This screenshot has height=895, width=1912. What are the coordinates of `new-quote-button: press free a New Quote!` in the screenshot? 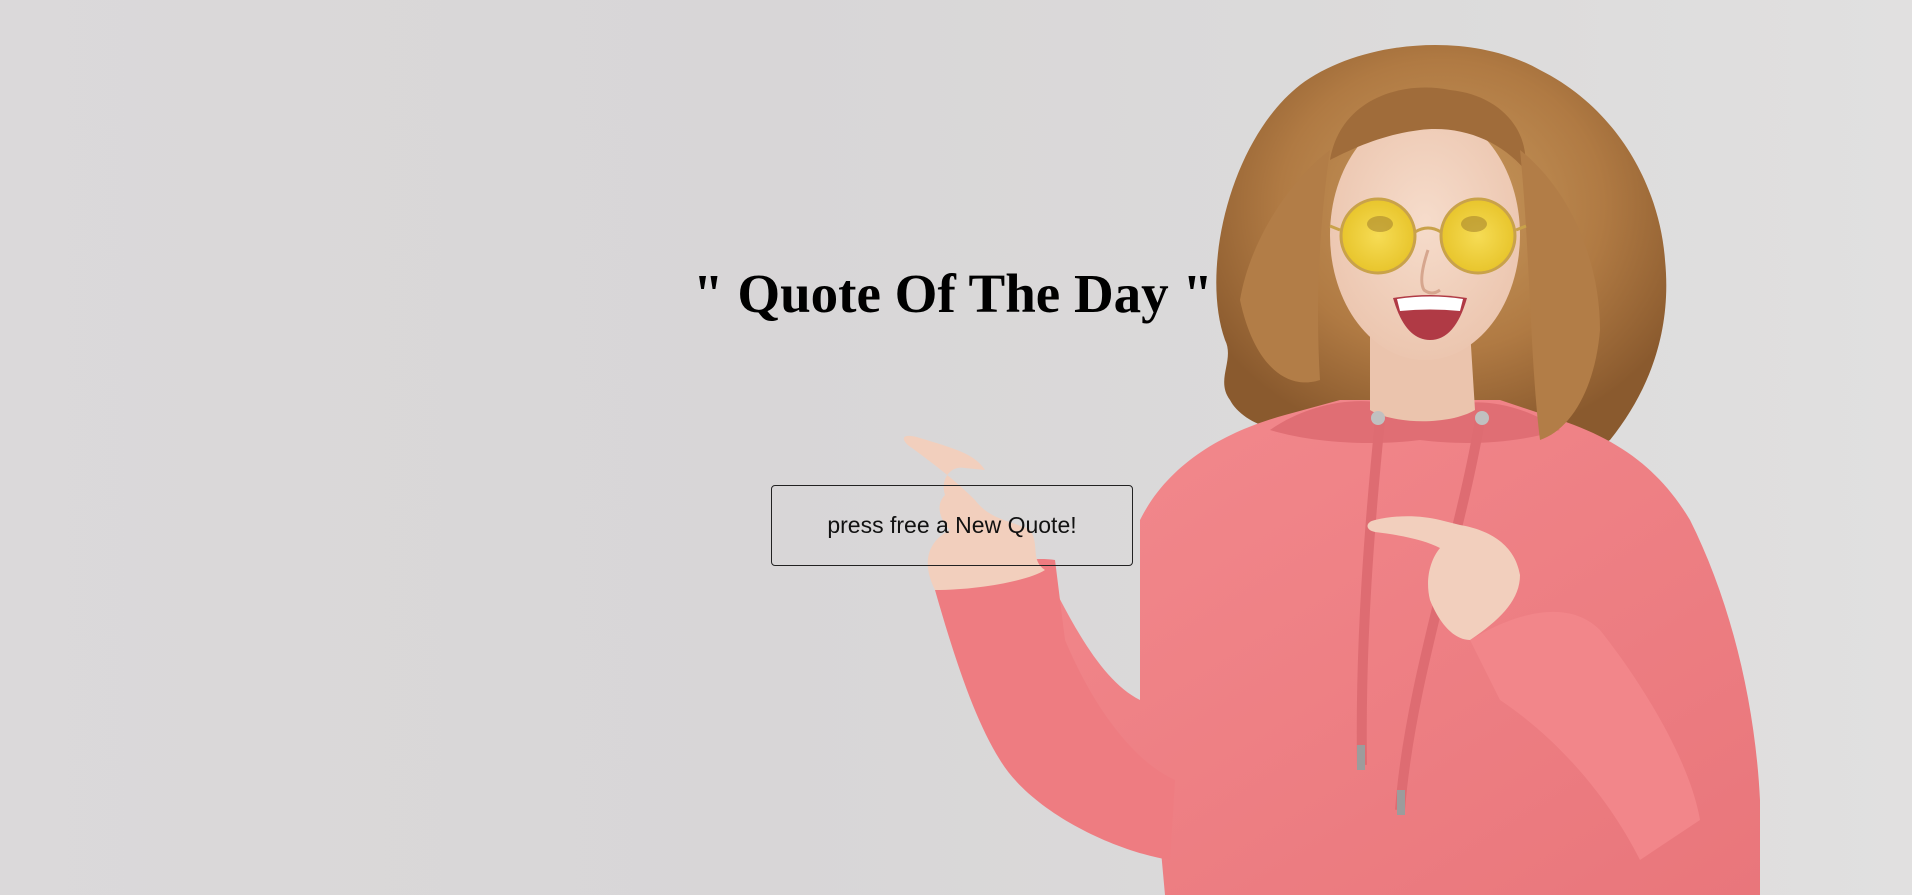 It's located at (952, 525).